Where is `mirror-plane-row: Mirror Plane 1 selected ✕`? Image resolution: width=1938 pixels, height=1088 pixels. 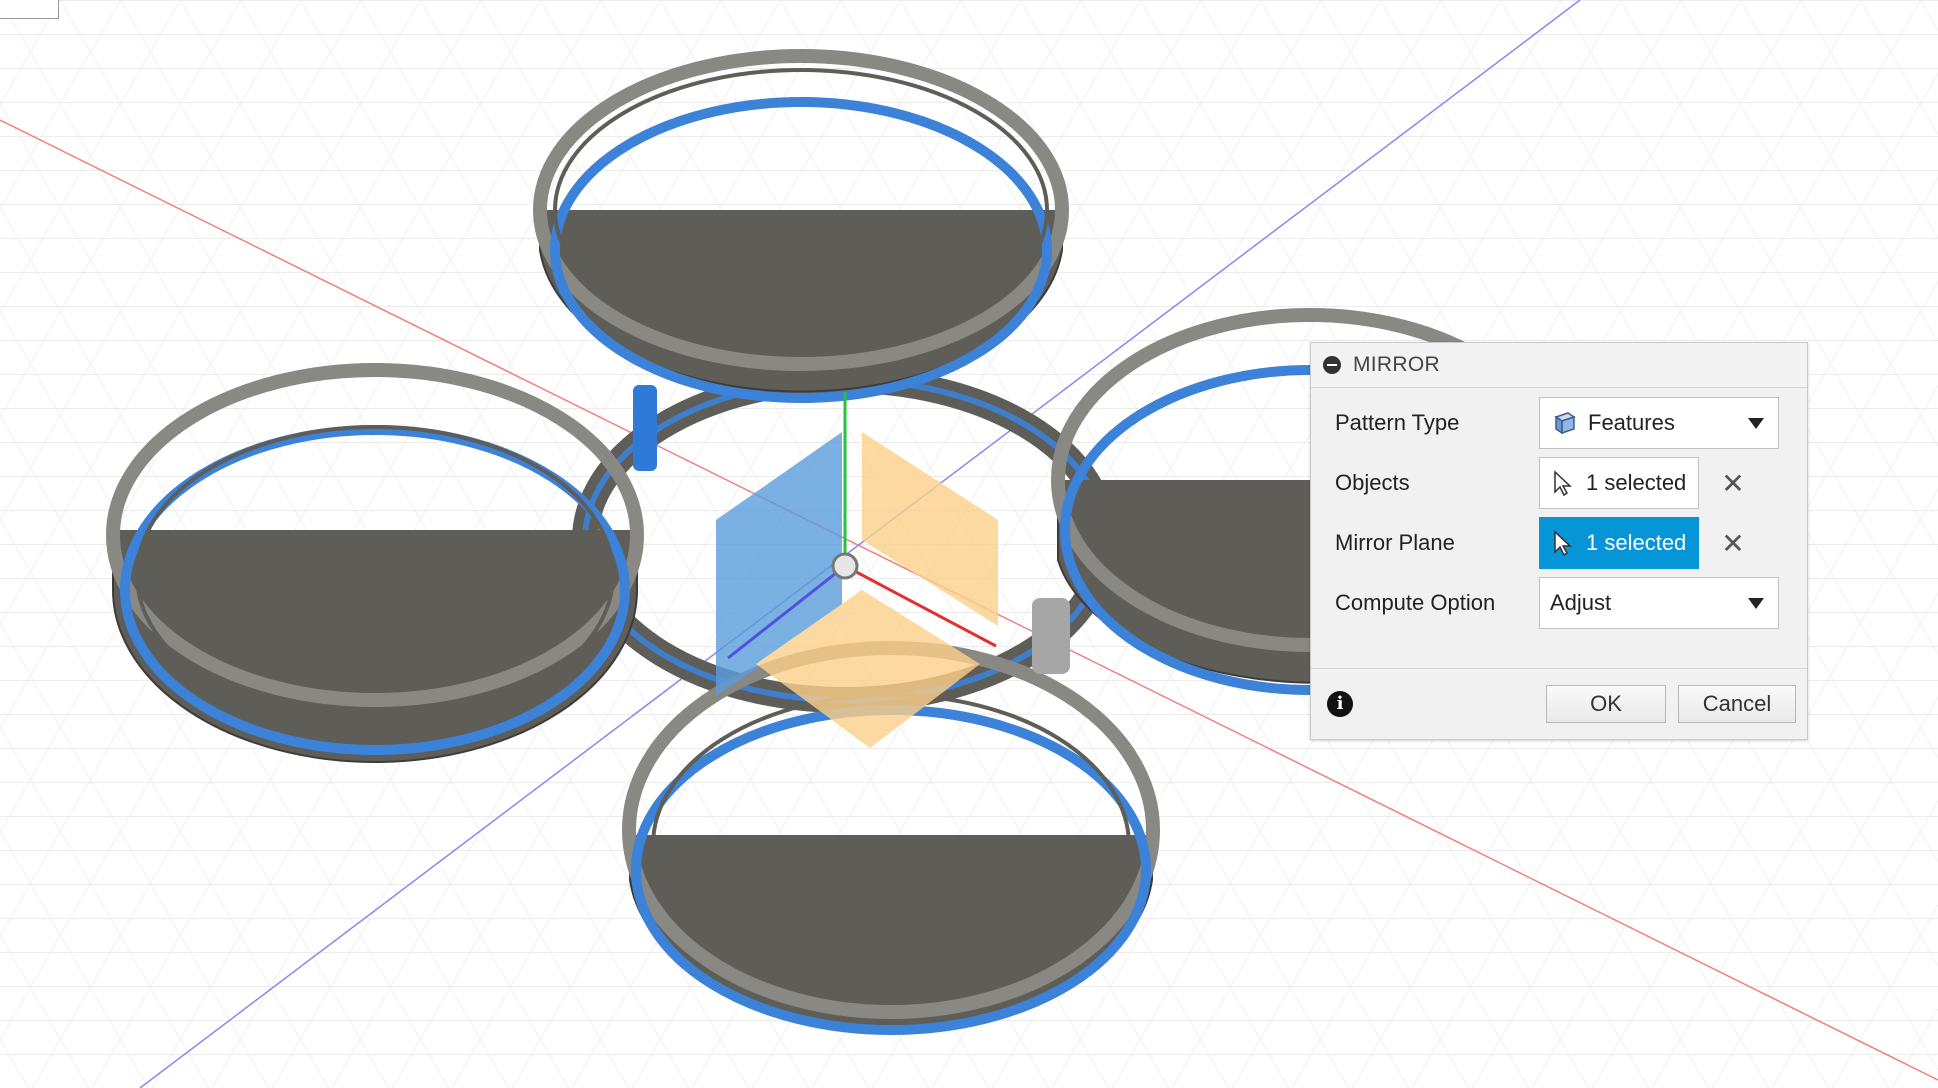
mirror-plane-row: Mirror Plane 1 selected ✕ is located at coordinates (1542, 543).